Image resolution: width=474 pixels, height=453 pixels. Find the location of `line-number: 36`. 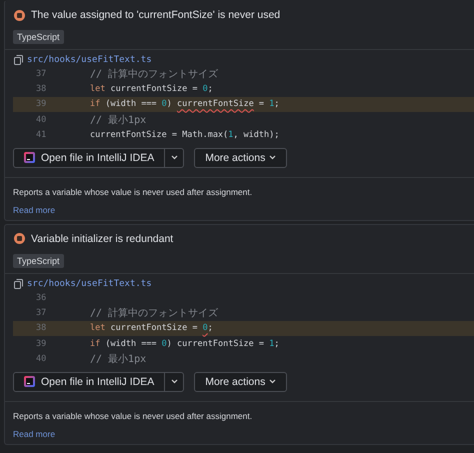

line-number: 36 is located at coordinates (41, 297).